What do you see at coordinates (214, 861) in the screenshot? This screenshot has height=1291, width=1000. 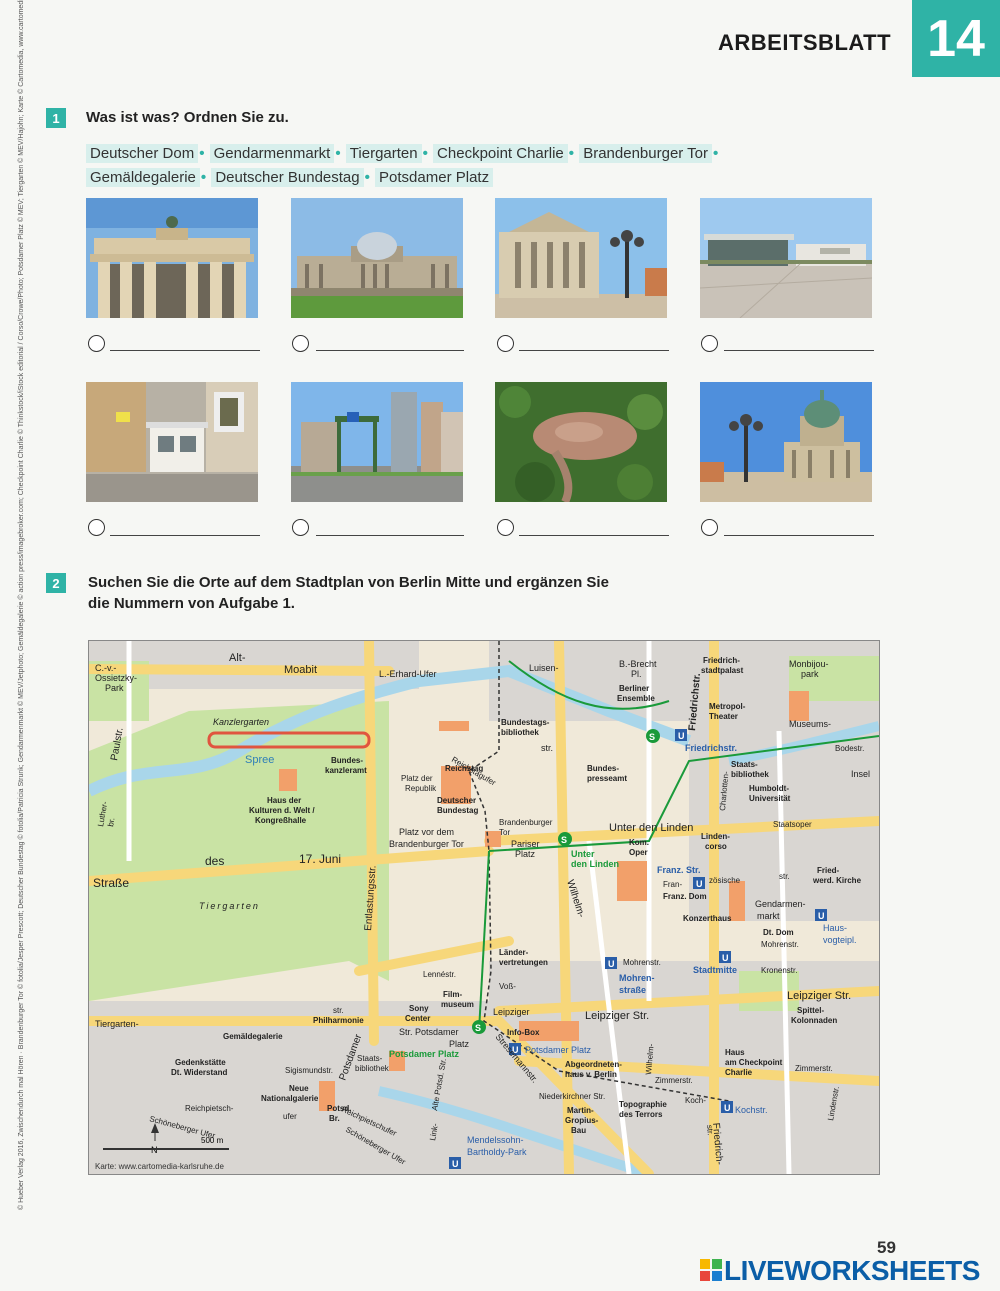 I see `map-label: des` at bounding box center [214, 861].